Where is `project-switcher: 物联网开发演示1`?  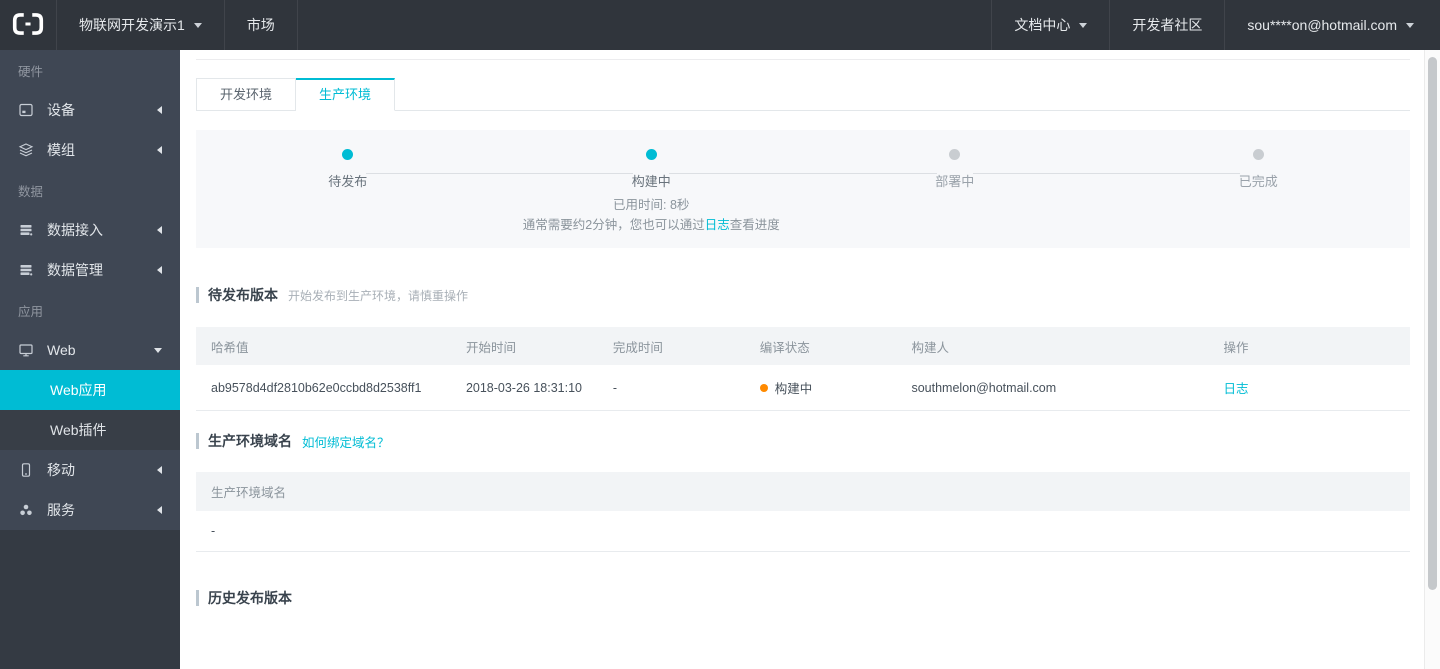 project-switcher: 物联网开发演示1 is located at coordinates (140, 25).